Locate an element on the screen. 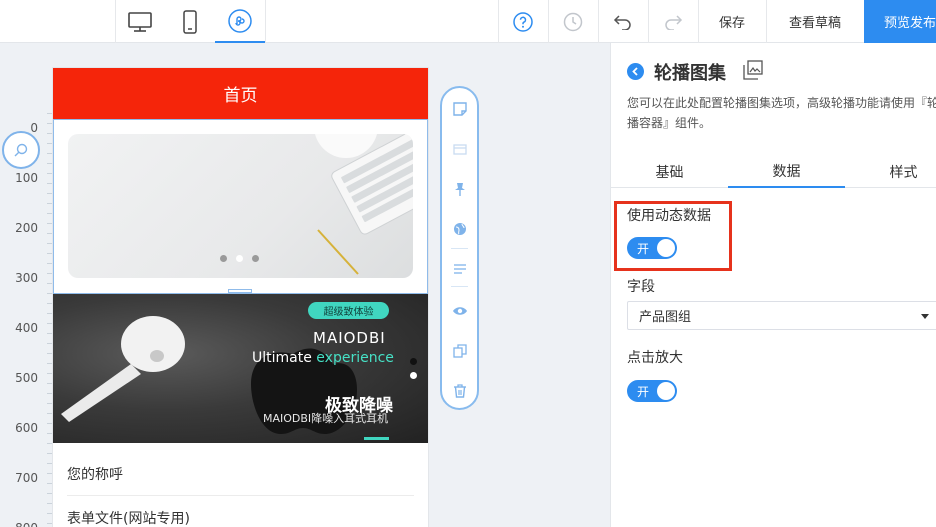  mini-program-icon is located at coordinates (240, 20).